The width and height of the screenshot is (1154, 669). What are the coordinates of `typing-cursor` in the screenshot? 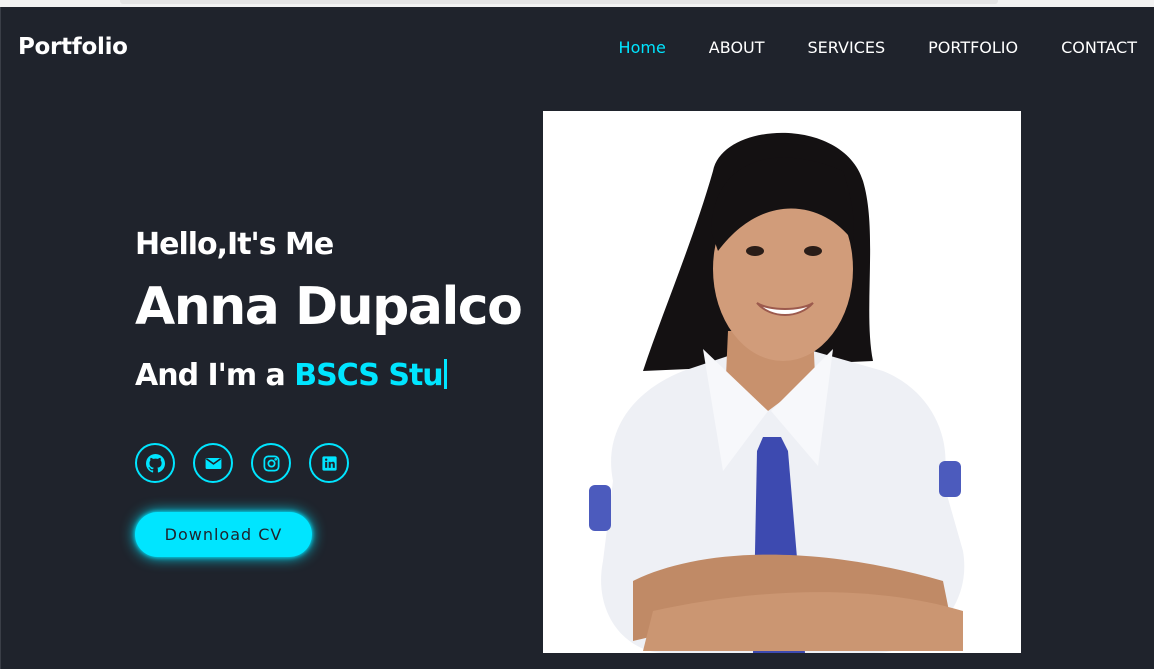 It's located at (445, 374).